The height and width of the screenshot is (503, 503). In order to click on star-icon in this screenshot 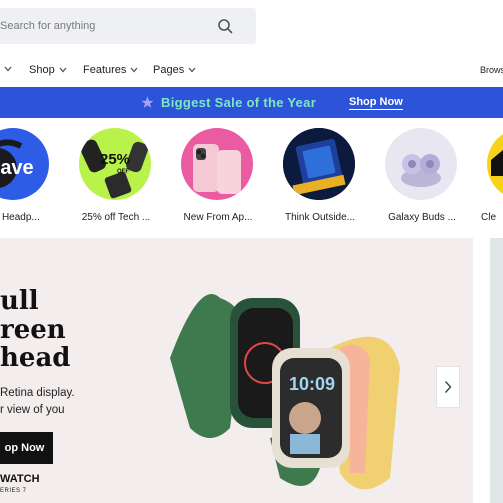, I will do `click(147, 102)`.